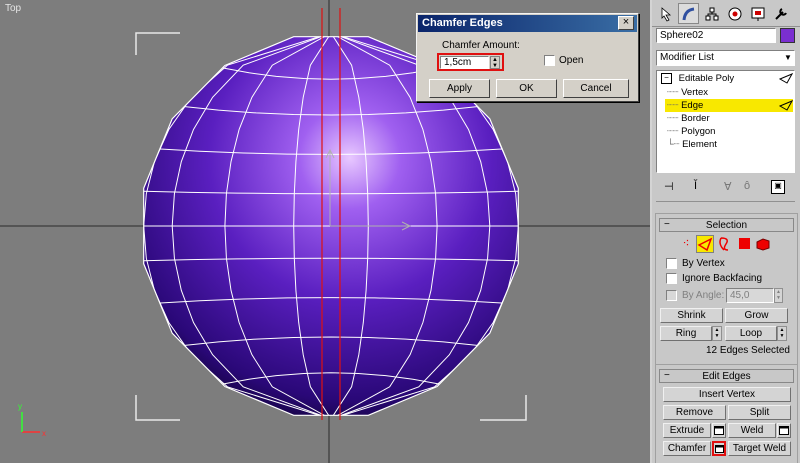  What do you see at coordinates (756, 315) in the screenshot?
I see `grow-button: Grow` at bounding box center [756, 315].